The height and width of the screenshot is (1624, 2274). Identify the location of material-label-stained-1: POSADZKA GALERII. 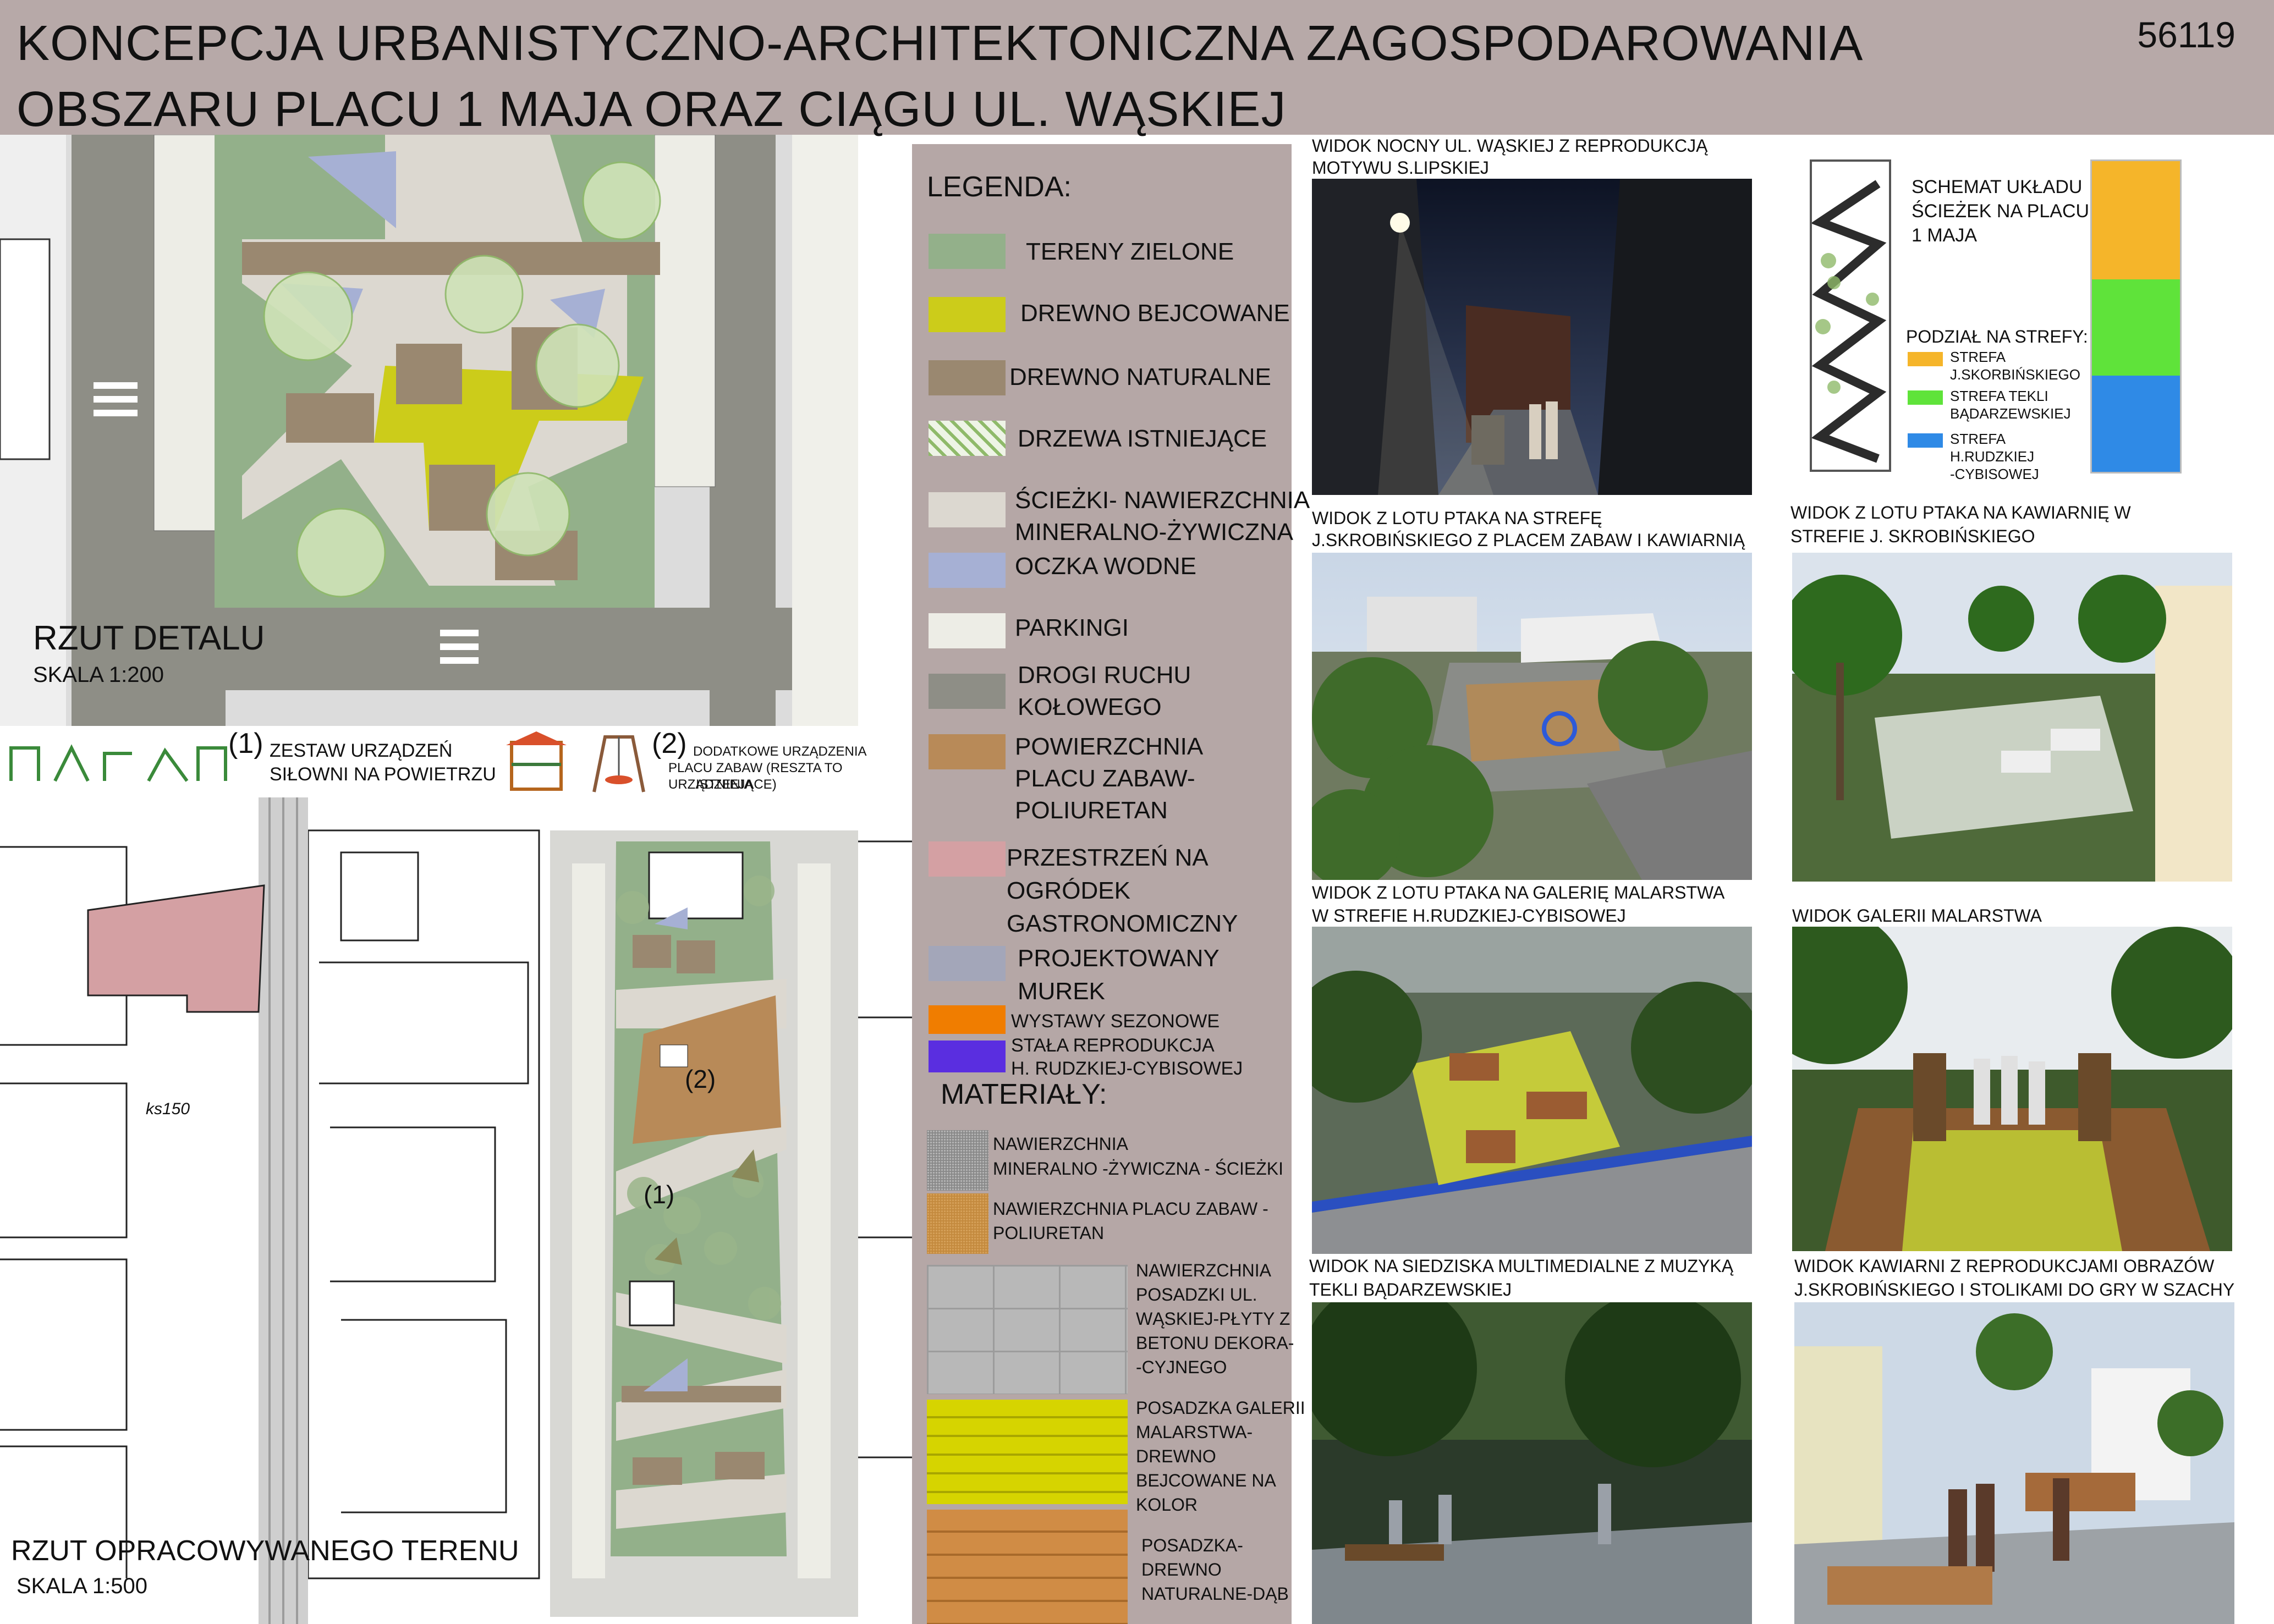
(1220, 1408).